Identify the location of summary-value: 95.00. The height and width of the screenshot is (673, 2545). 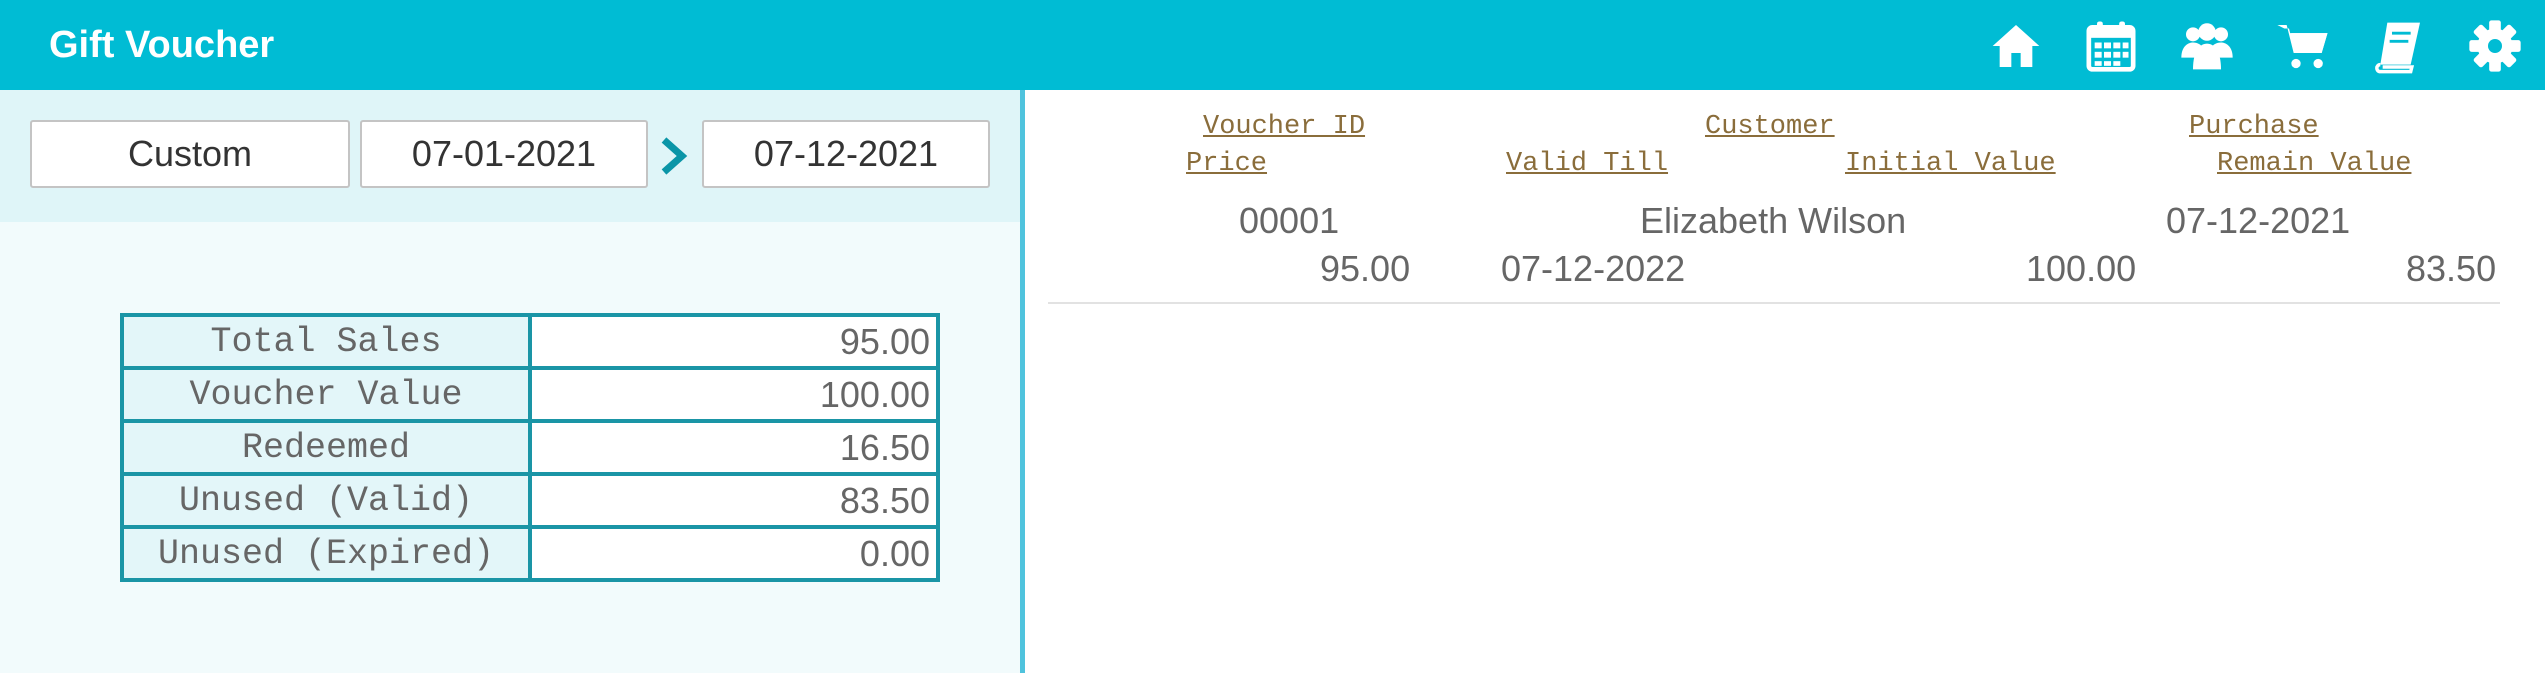
(734, 341).